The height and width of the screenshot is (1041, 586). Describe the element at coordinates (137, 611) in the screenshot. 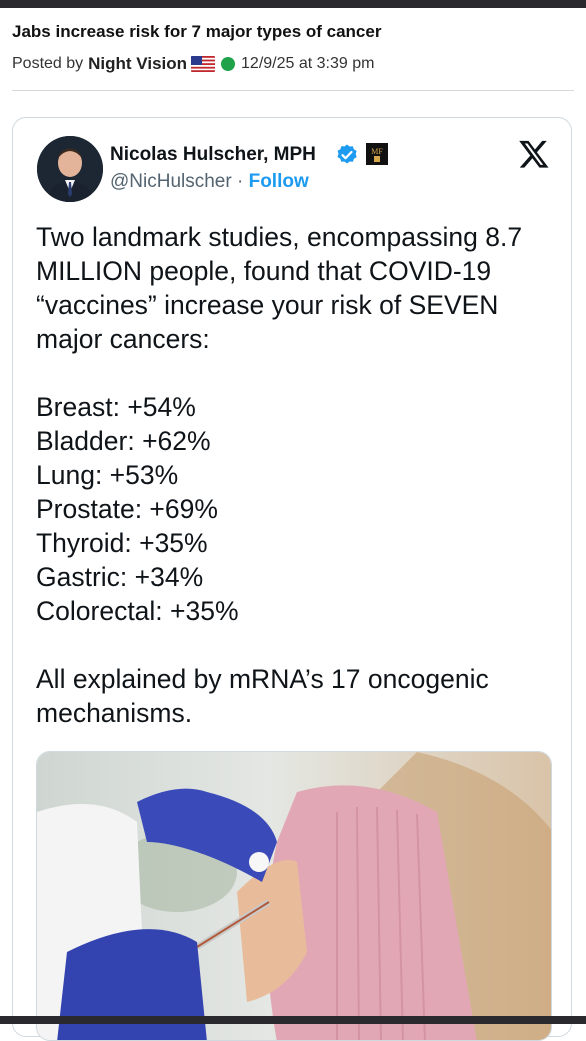

I see `cancer-list-item: Colorectal: +35%` at that location.